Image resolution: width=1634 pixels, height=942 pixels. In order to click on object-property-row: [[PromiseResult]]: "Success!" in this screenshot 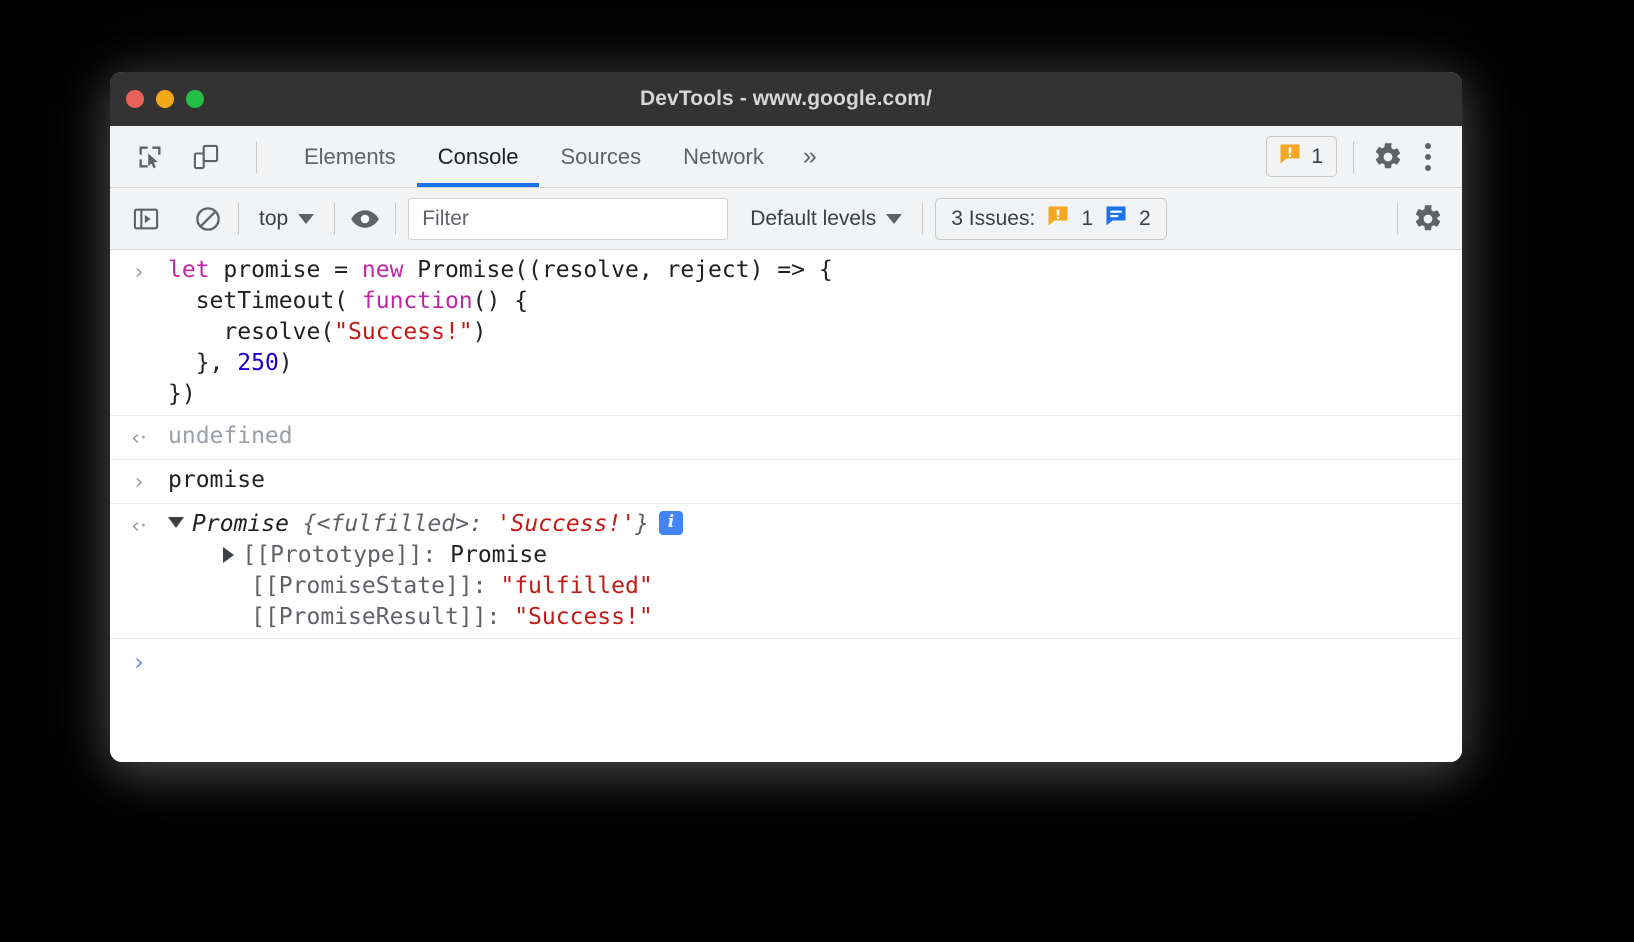, I will do `click(410, 617)`.